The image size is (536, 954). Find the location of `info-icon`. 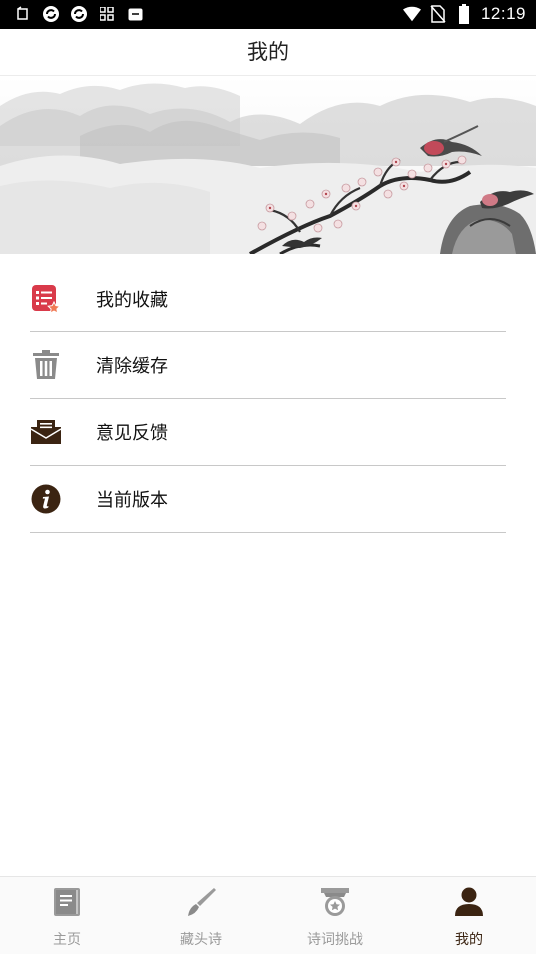

info-icon is located at coordinates (46, 499).